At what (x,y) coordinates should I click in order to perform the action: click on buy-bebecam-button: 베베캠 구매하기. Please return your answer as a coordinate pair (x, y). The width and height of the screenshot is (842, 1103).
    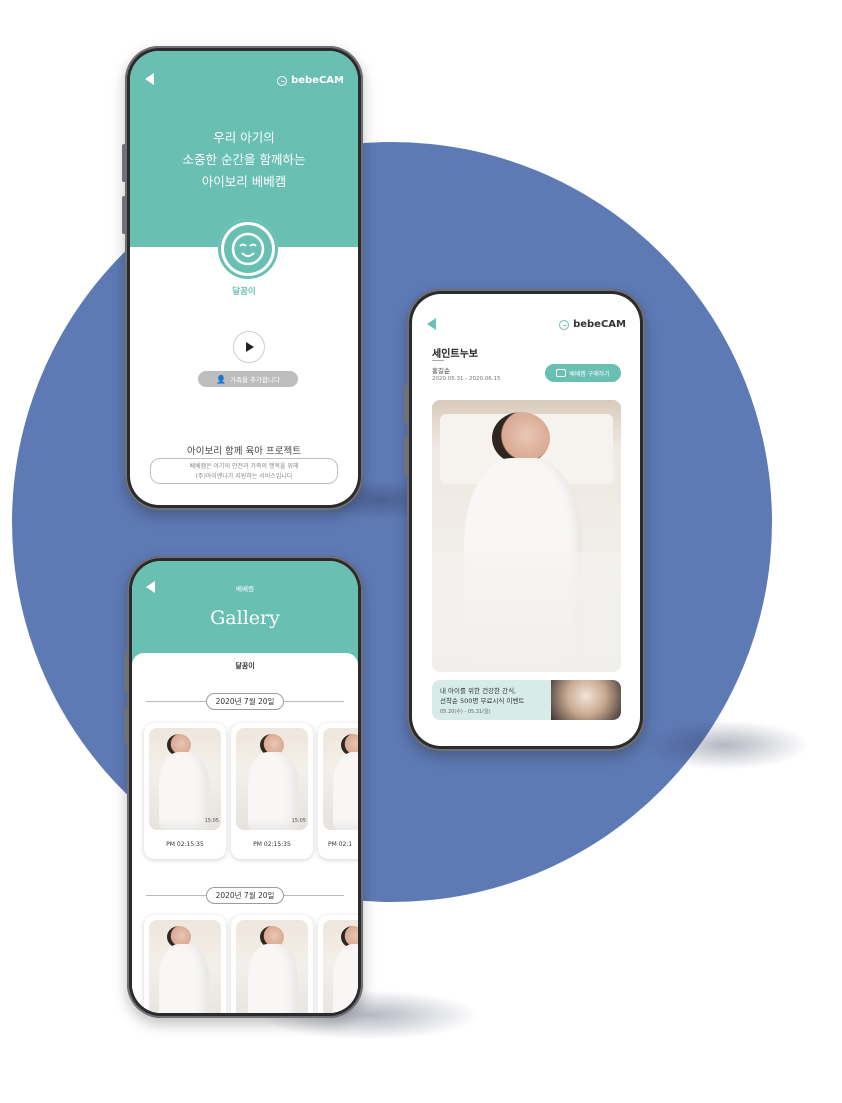
    Looking at the image, I should click on (583, 373).